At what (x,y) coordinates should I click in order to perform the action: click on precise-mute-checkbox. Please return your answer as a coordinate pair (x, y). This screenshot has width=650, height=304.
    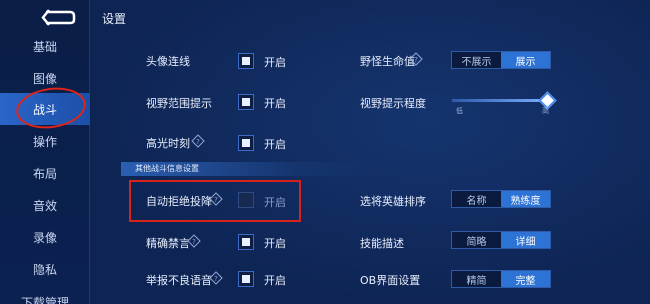
    Looking at the image, I should click on (246, 242).